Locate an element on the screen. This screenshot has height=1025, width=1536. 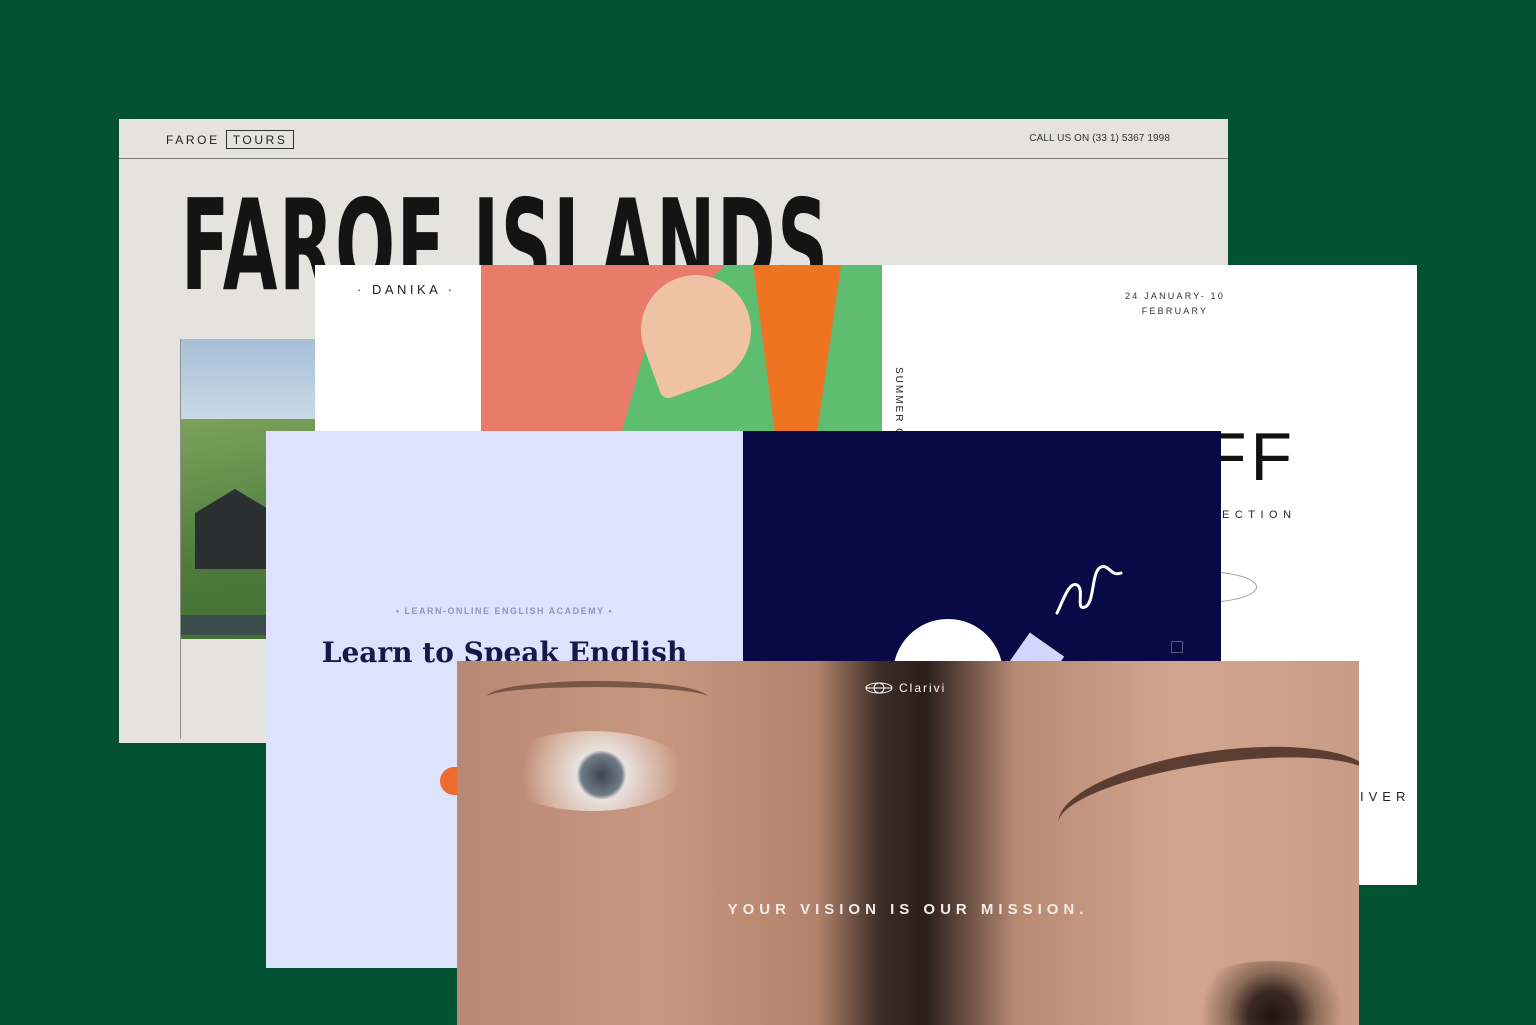
squiggle-line-icon is located at coordinates (1089, 590).